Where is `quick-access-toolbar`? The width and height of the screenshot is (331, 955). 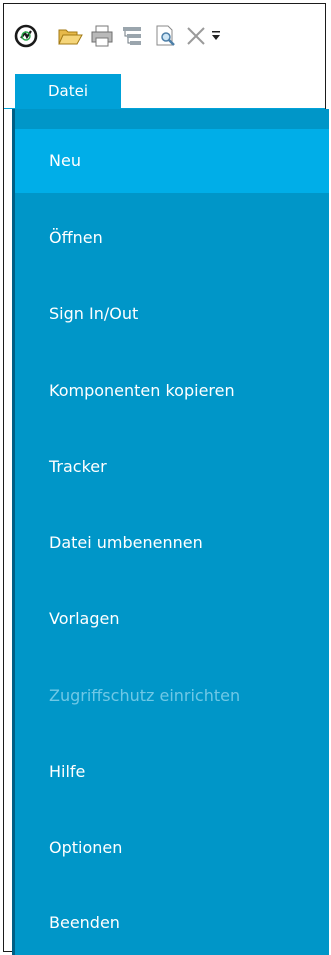 quick-access-toolbar is located at coordinates (164, 37).